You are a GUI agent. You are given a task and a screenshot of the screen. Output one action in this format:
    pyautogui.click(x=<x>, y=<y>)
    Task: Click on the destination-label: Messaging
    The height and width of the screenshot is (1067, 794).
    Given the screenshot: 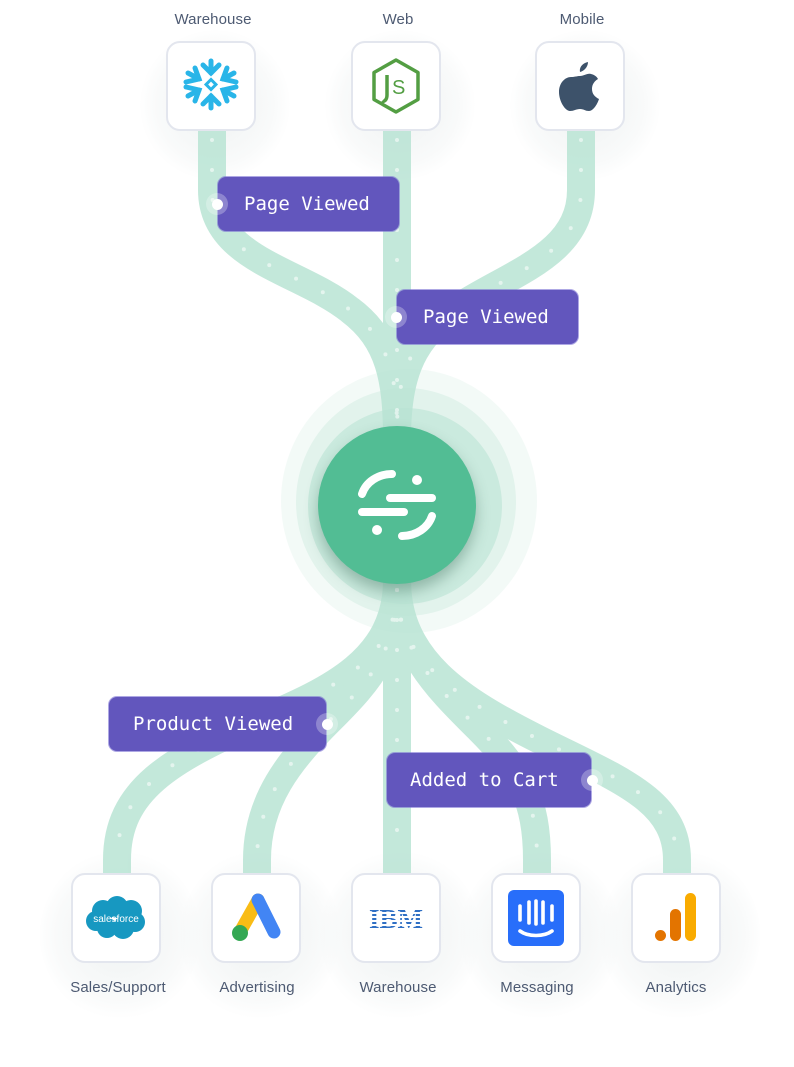 What is the action you would take?
    pyautogui.click(x=537, y=987)
    